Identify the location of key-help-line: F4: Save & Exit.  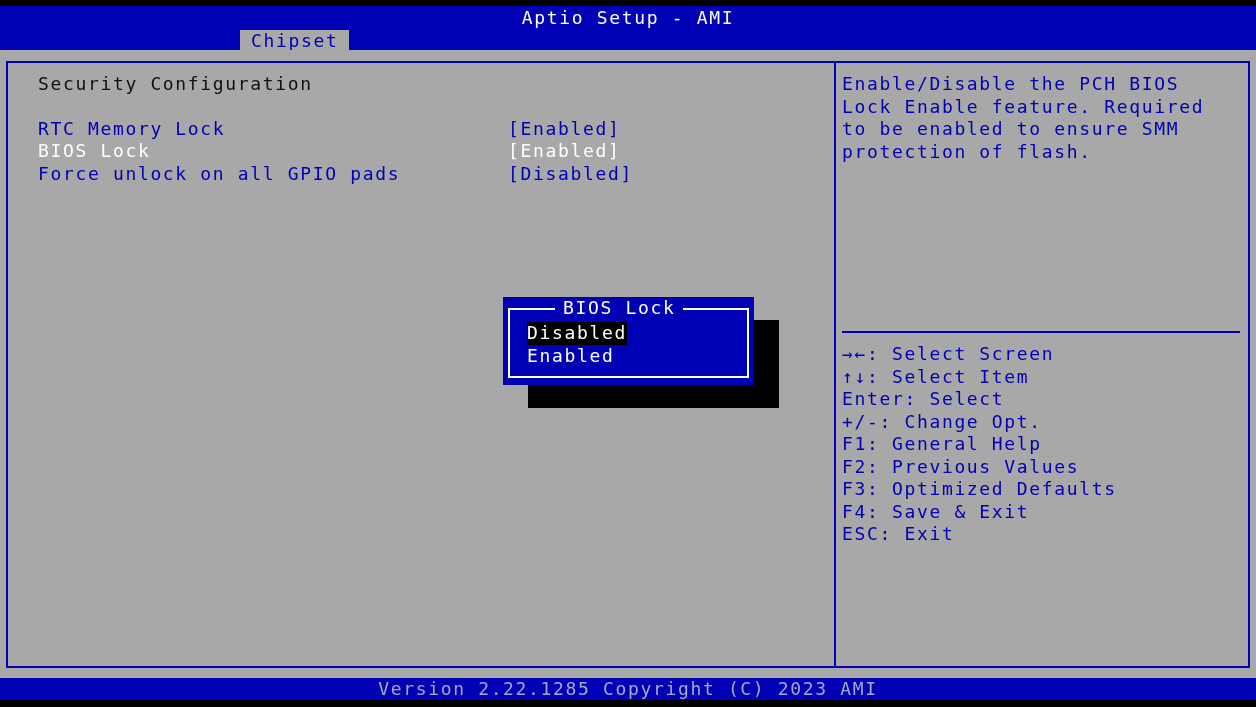
(936, 511).